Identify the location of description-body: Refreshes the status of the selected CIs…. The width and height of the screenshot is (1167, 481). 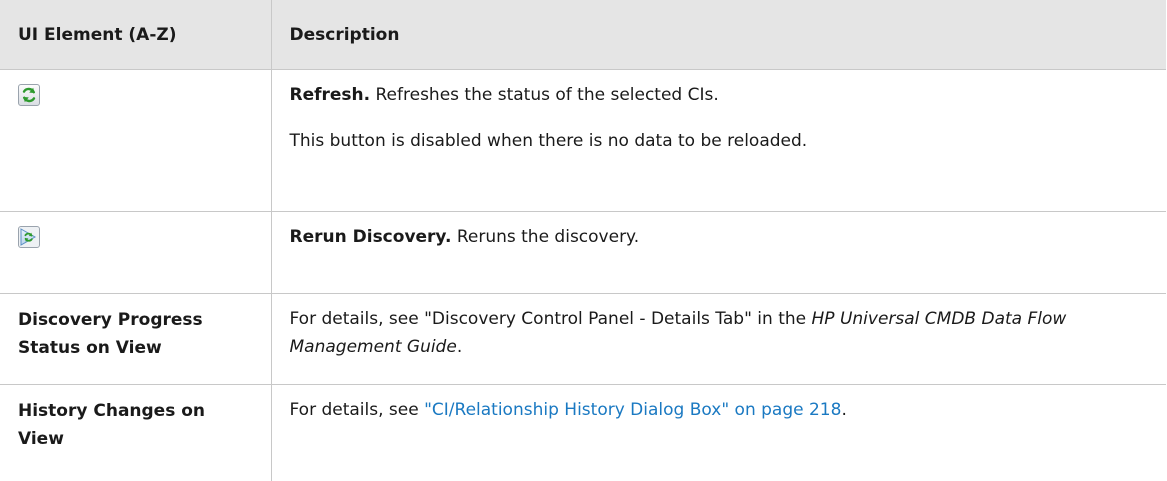
(544, 95).